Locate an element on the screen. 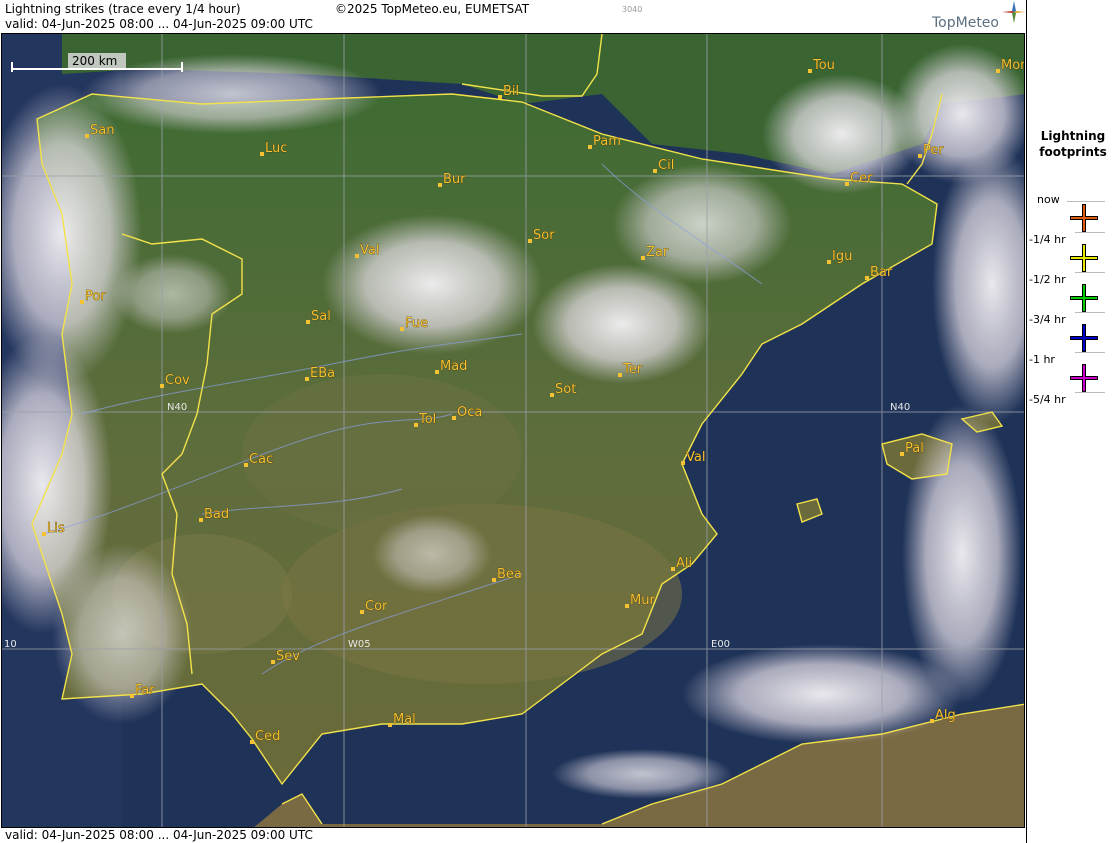 The image size is (1117, 843). city-label-val: Val is located at coordinates (369, 250).